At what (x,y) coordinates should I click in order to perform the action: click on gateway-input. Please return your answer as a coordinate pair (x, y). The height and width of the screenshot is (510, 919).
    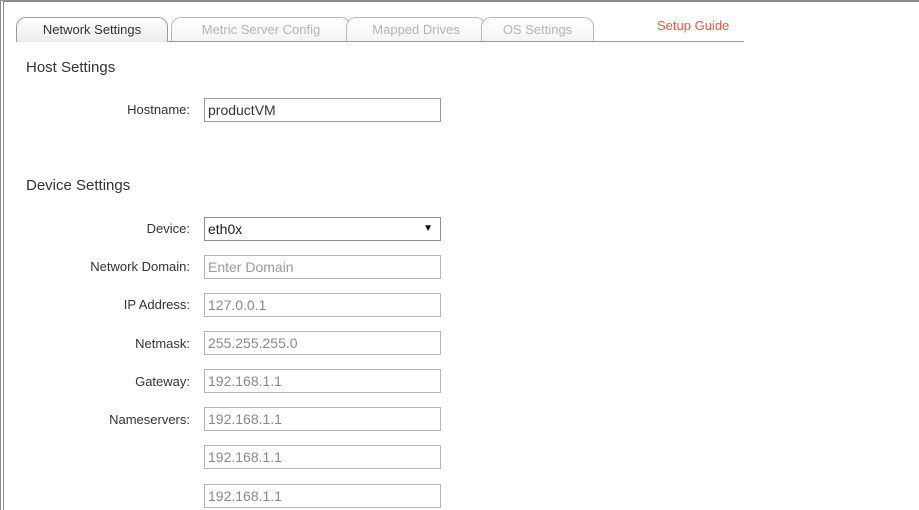
    Looking at the image, I should click on (322, 381).